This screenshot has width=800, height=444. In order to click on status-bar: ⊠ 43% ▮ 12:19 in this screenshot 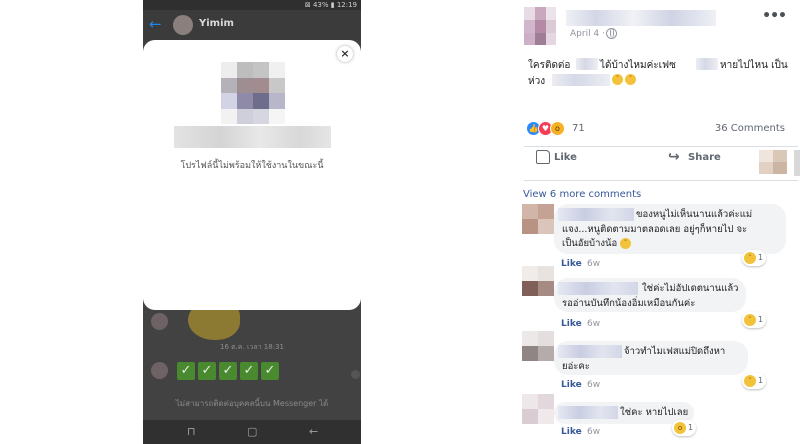, I will do `click(252, 5)`.